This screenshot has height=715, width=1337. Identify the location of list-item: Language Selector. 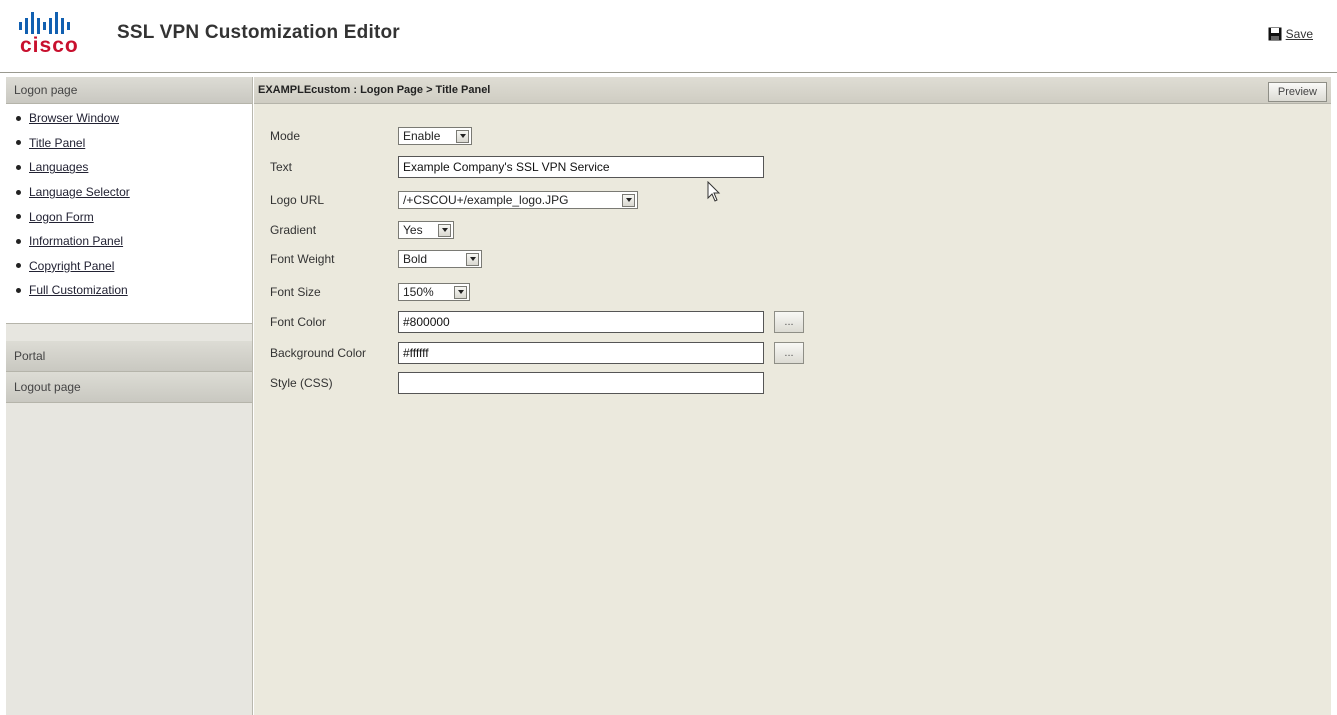
(129, 192).